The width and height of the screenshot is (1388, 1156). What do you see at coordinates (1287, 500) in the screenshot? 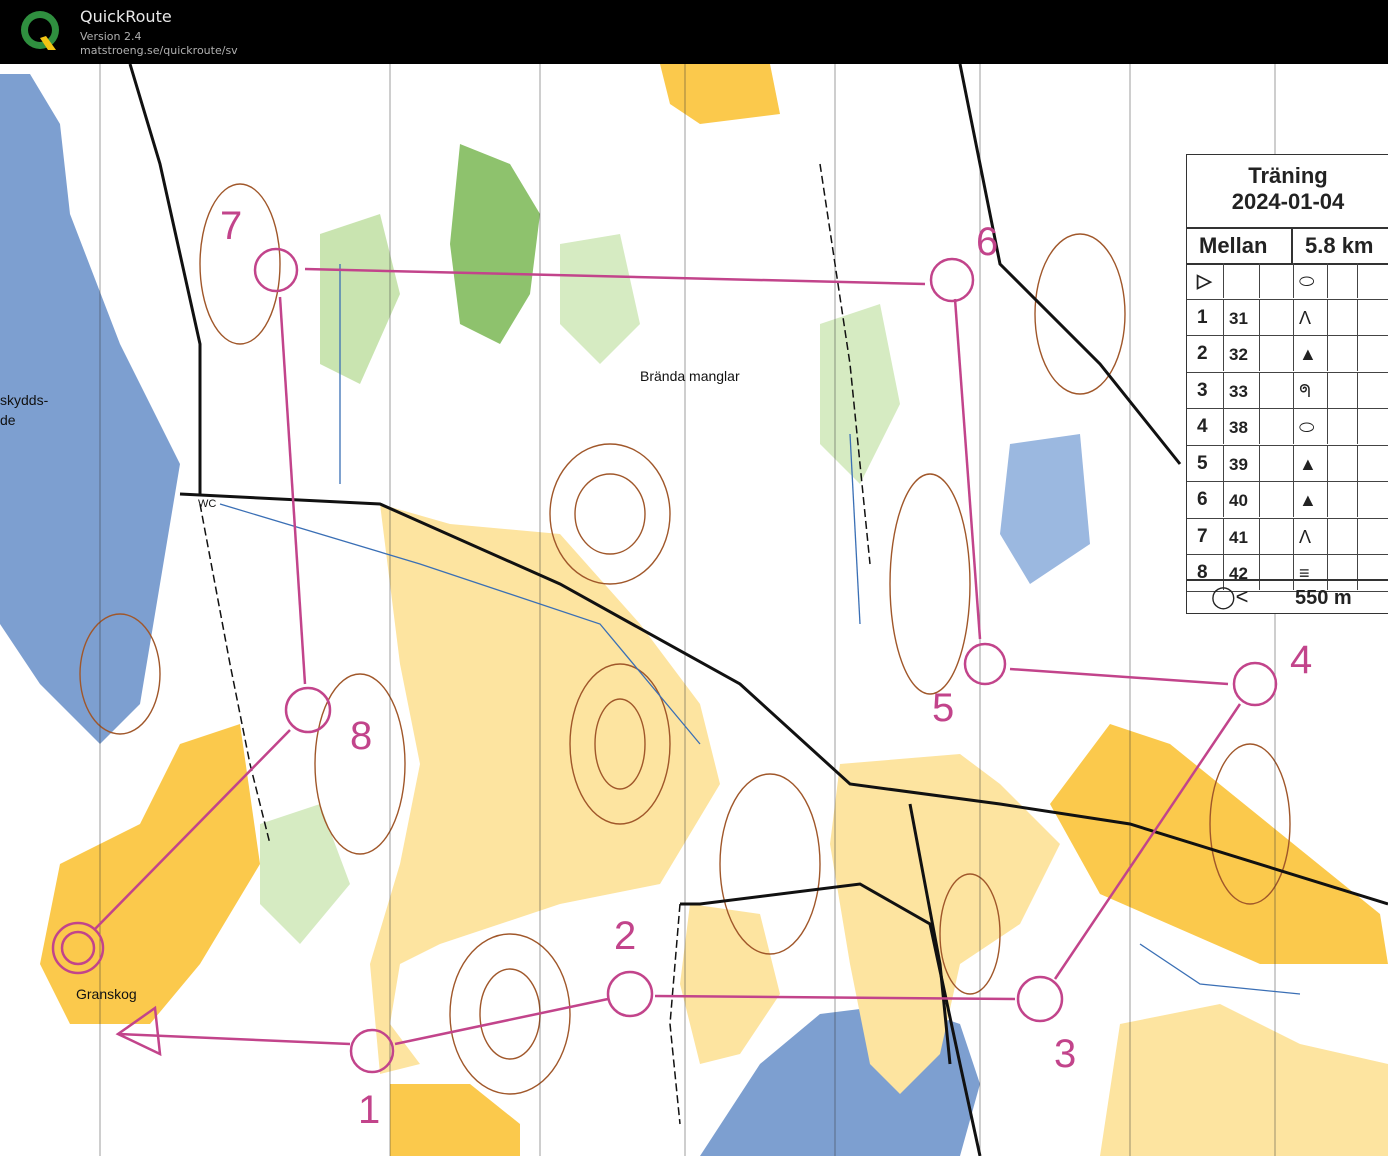
I see `legend-row: 6 40 ▲` at bounding box center [1287, 500].